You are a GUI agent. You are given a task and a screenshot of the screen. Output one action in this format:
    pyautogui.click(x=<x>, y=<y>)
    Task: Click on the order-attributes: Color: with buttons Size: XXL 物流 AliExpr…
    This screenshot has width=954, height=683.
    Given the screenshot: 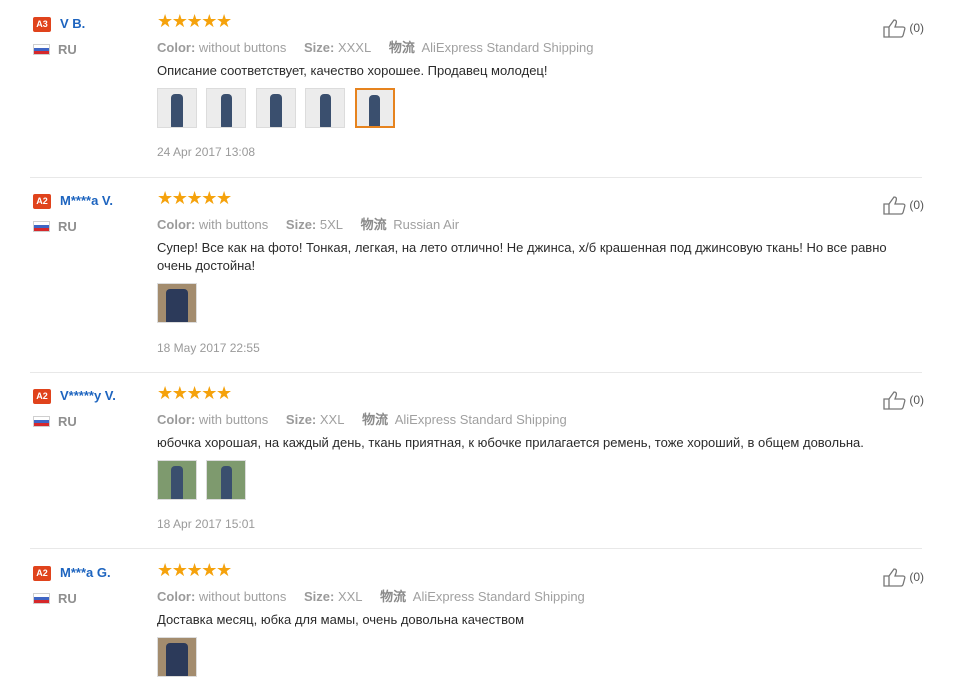 What is the action you would take?
    pyautogui.click(x=369, y=418)
    